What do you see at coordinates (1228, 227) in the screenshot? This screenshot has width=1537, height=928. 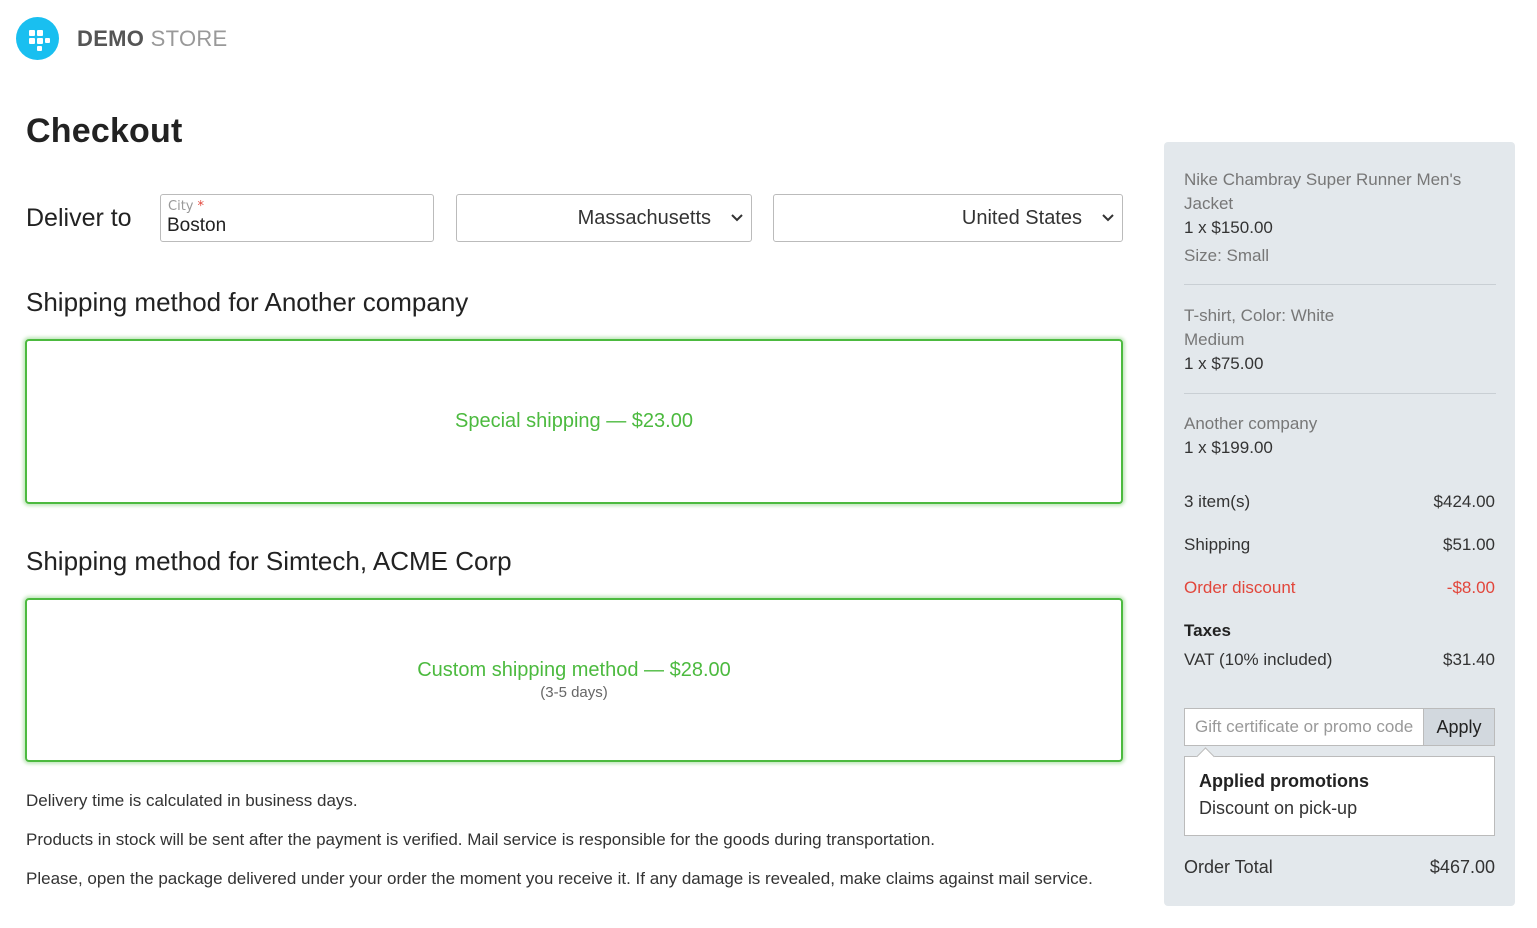 I see `product-qty-price: 1 x $150.00` at bounding box center [1228, 227].